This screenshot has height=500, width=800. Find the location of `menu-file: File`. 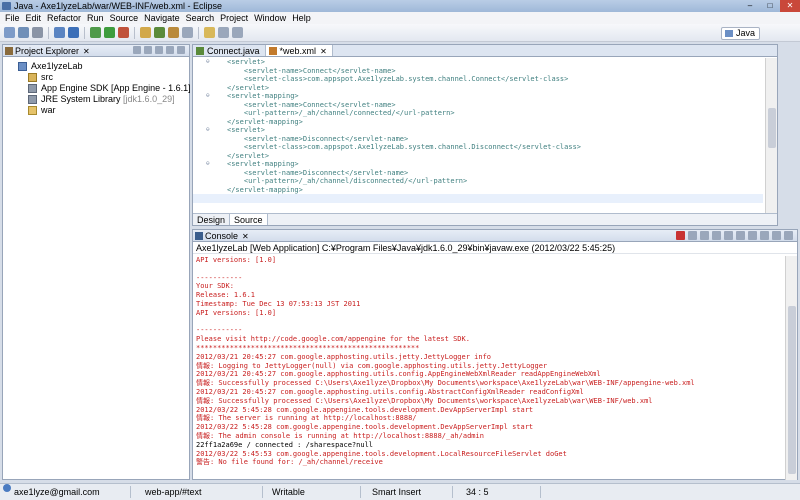

menu-file: File is located at coordinates (13, 18).